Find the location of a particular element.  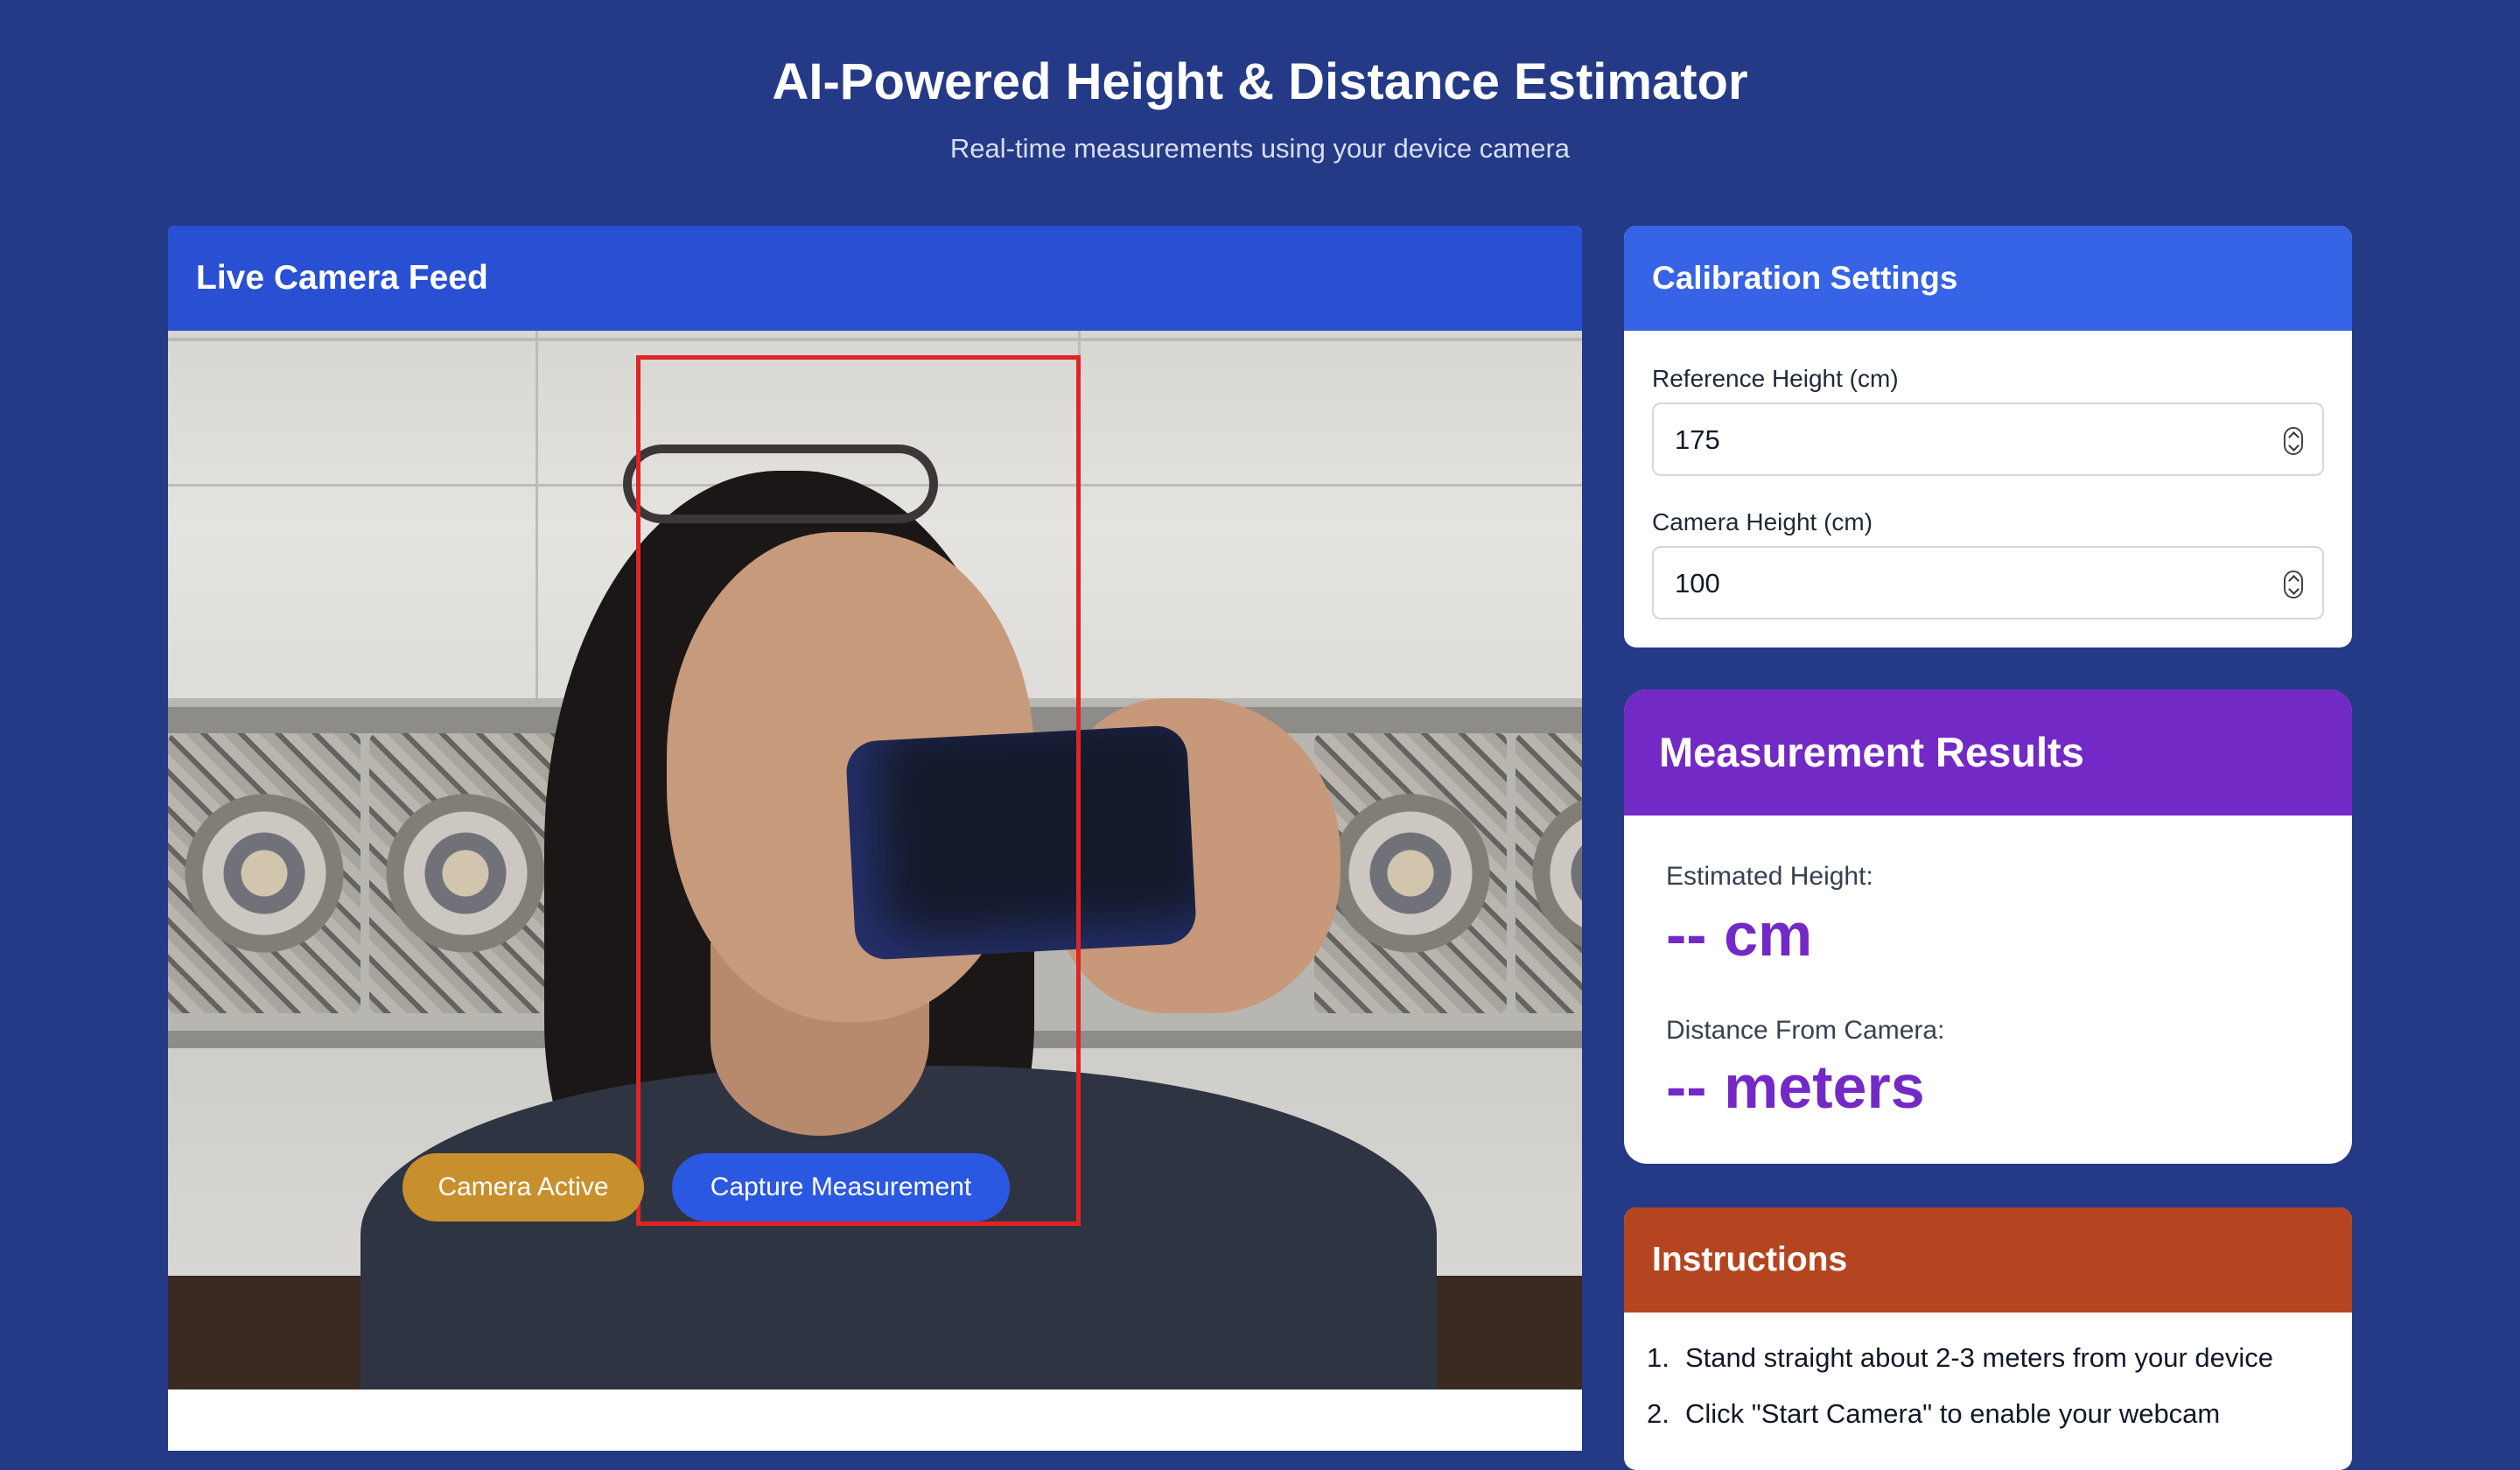

instruction-number: 2. is located at coordinates (1658, 1413).